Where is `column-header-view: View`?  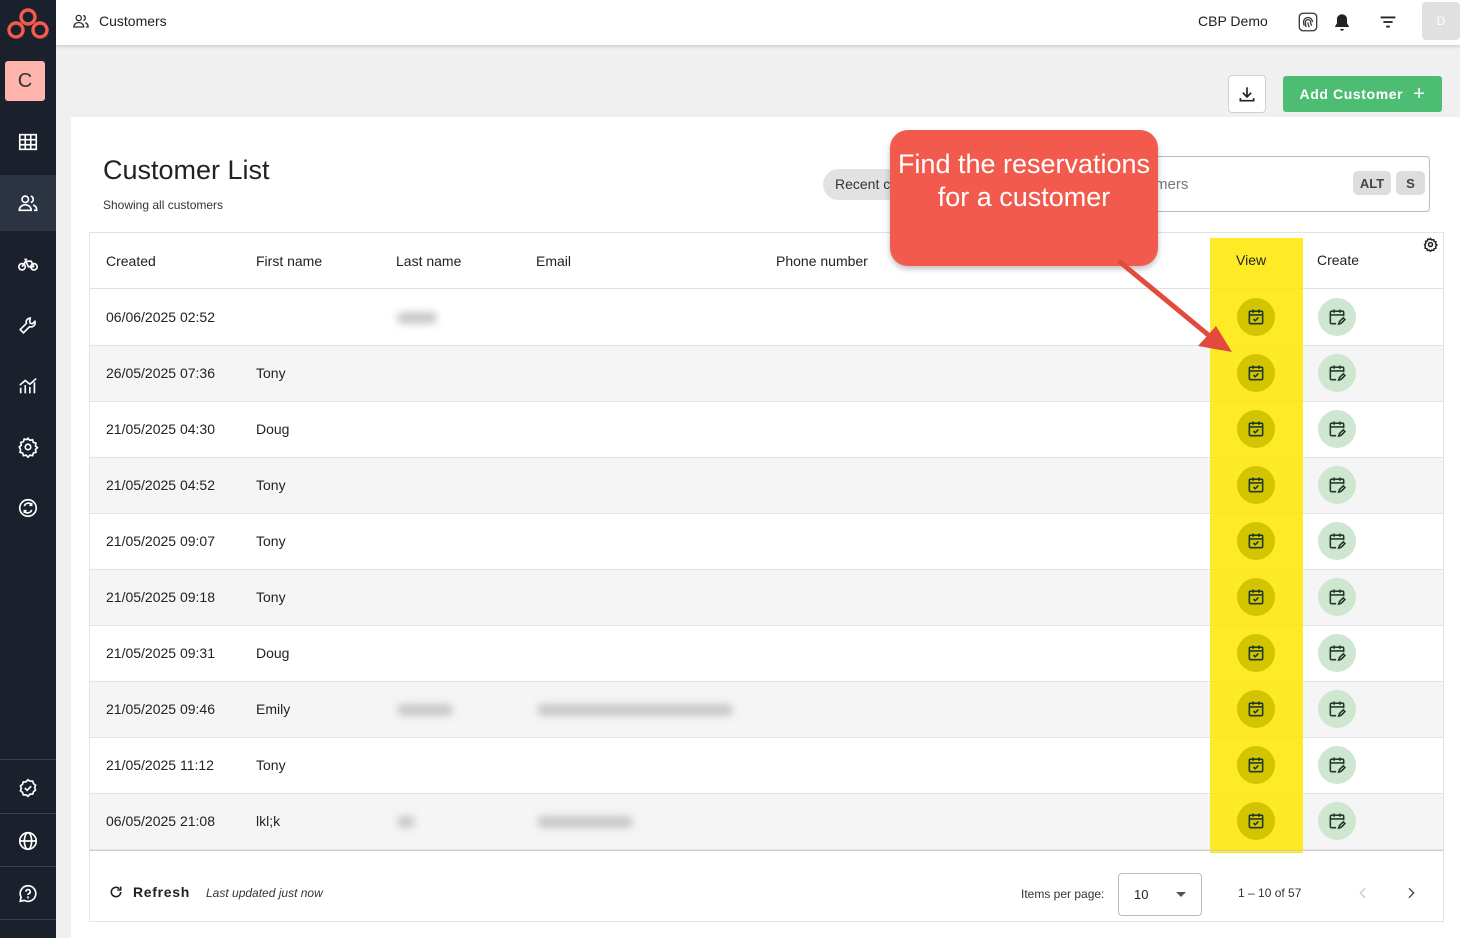 column-header-view: View is located at coordinates (1251, 260).